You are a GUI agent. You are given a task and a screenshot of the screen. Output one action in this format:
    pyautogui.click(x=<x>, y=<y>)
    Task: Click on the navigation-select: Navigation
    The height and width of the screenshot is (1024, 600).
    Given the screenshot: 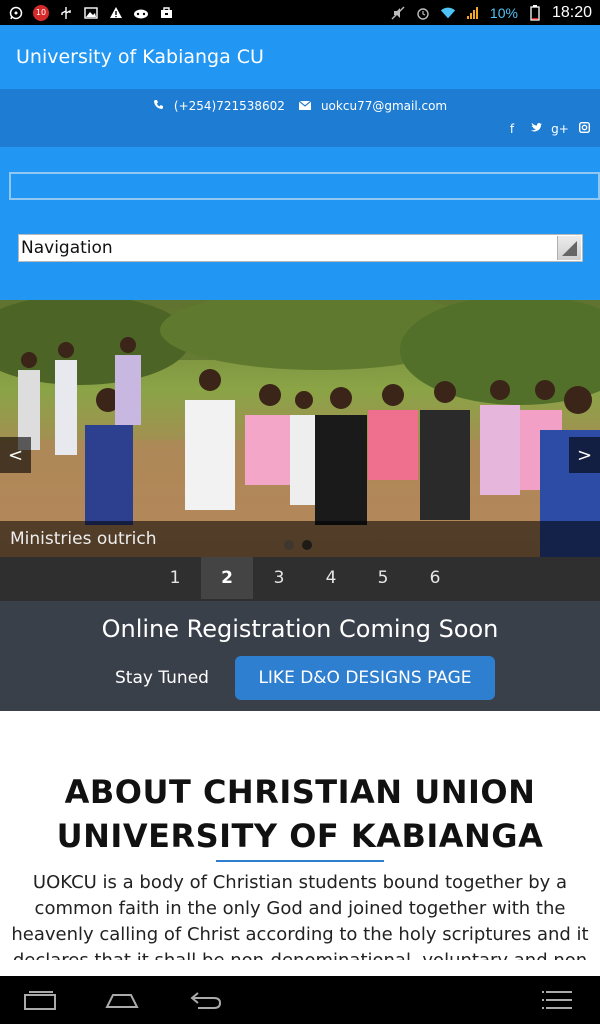 What is the action you would take?
    pyautogui.click(x=300, y=248)
    